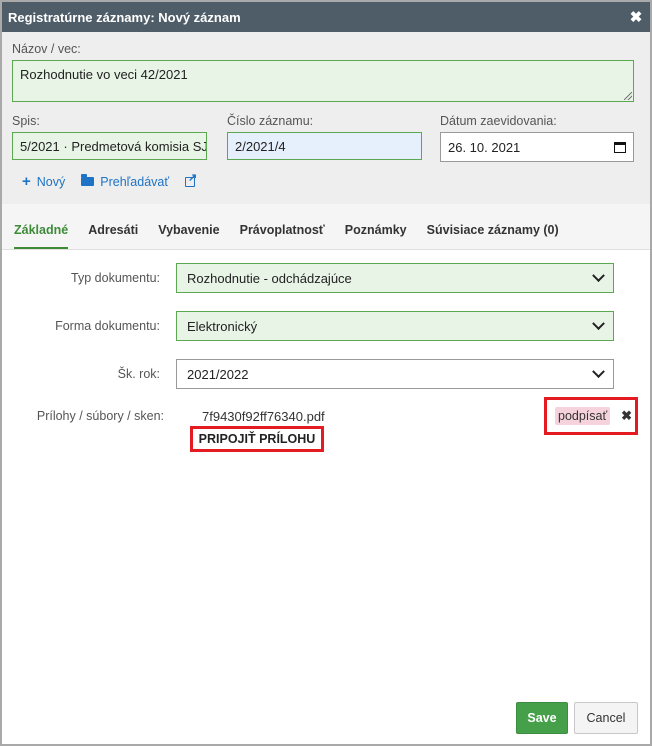  What do you see at coordinates (88, 180) in the screenshot?
I see `folder-open-icon` at bounding box center [88, 180].